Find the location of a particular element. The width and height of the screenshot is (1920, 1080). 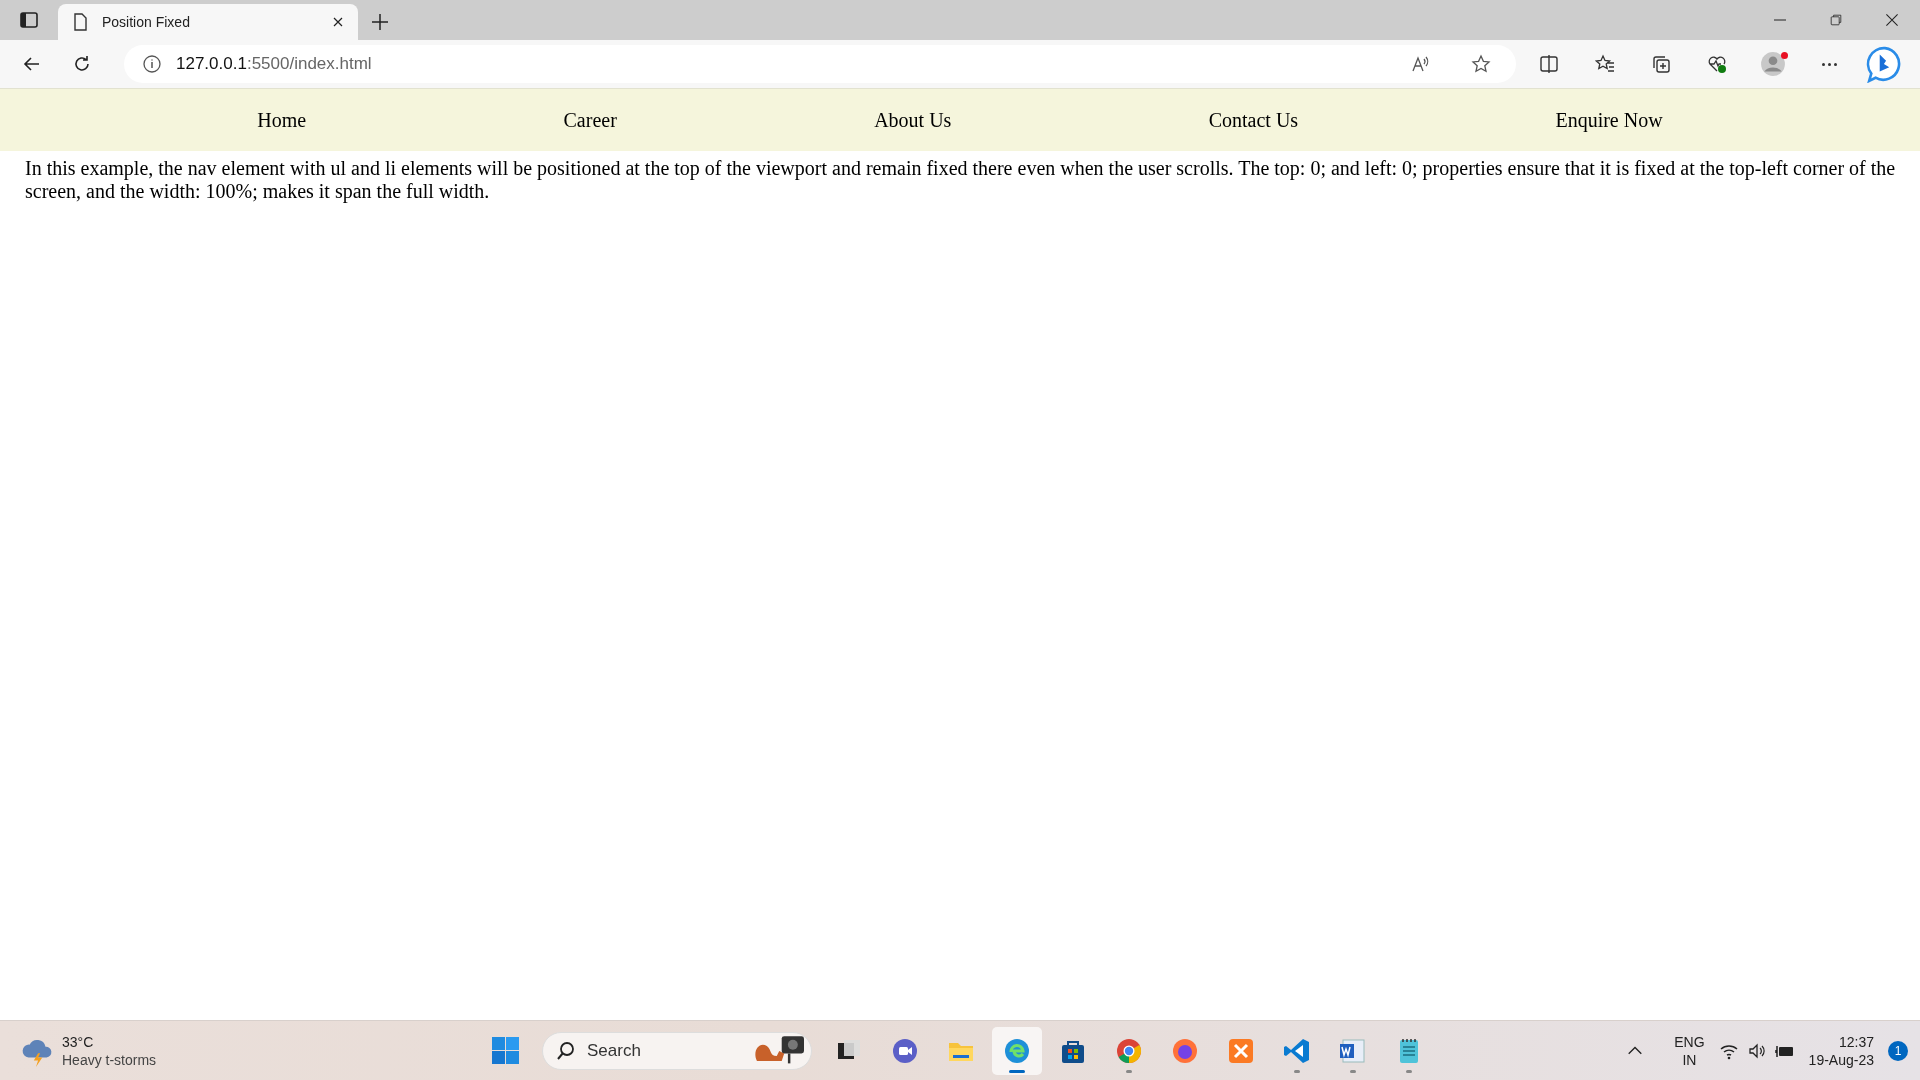

read-aloud-icon is located at coordinates (1421, 64).